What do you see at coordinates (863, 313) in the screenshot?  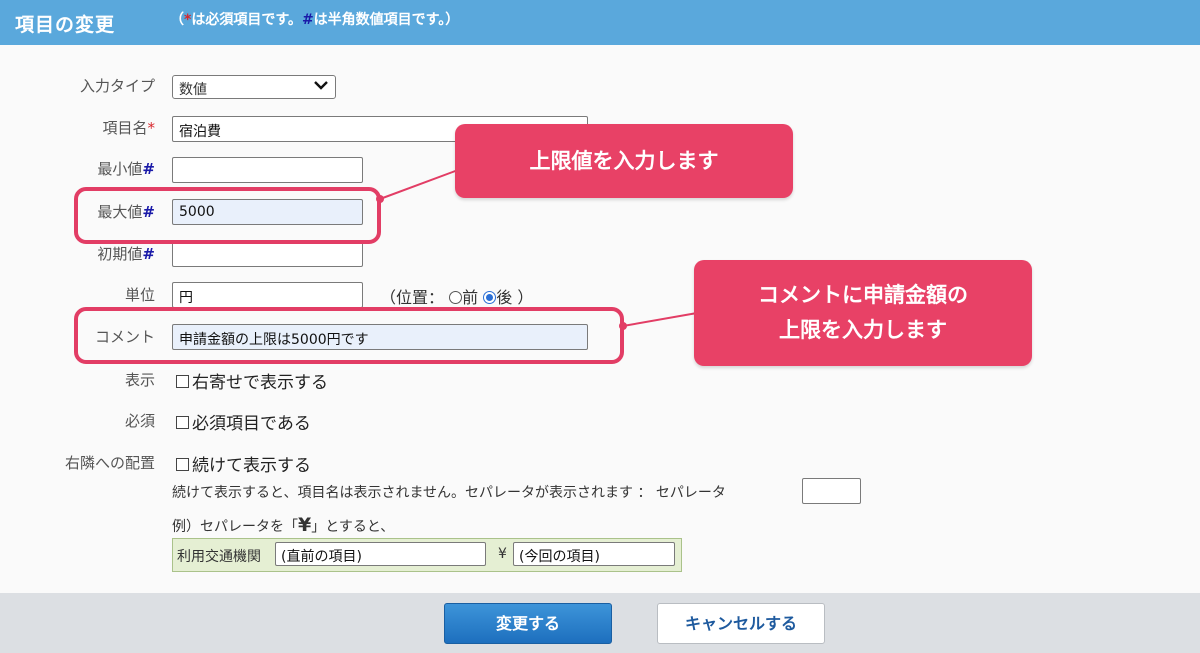 I see `comment-callout: コメントに申請金額の 上限を入力します` at bounding box center [863, 313].